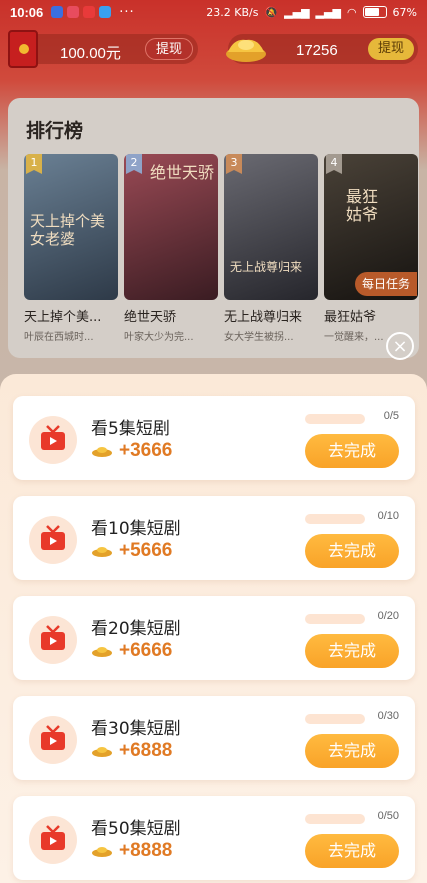 The image size is (427, 883). What do you see at coordinates (214, 538) in the screenshot?
I see `task-card: 看10集短剧 +5666 0/10 去完成` at bounding box center [214, 538].